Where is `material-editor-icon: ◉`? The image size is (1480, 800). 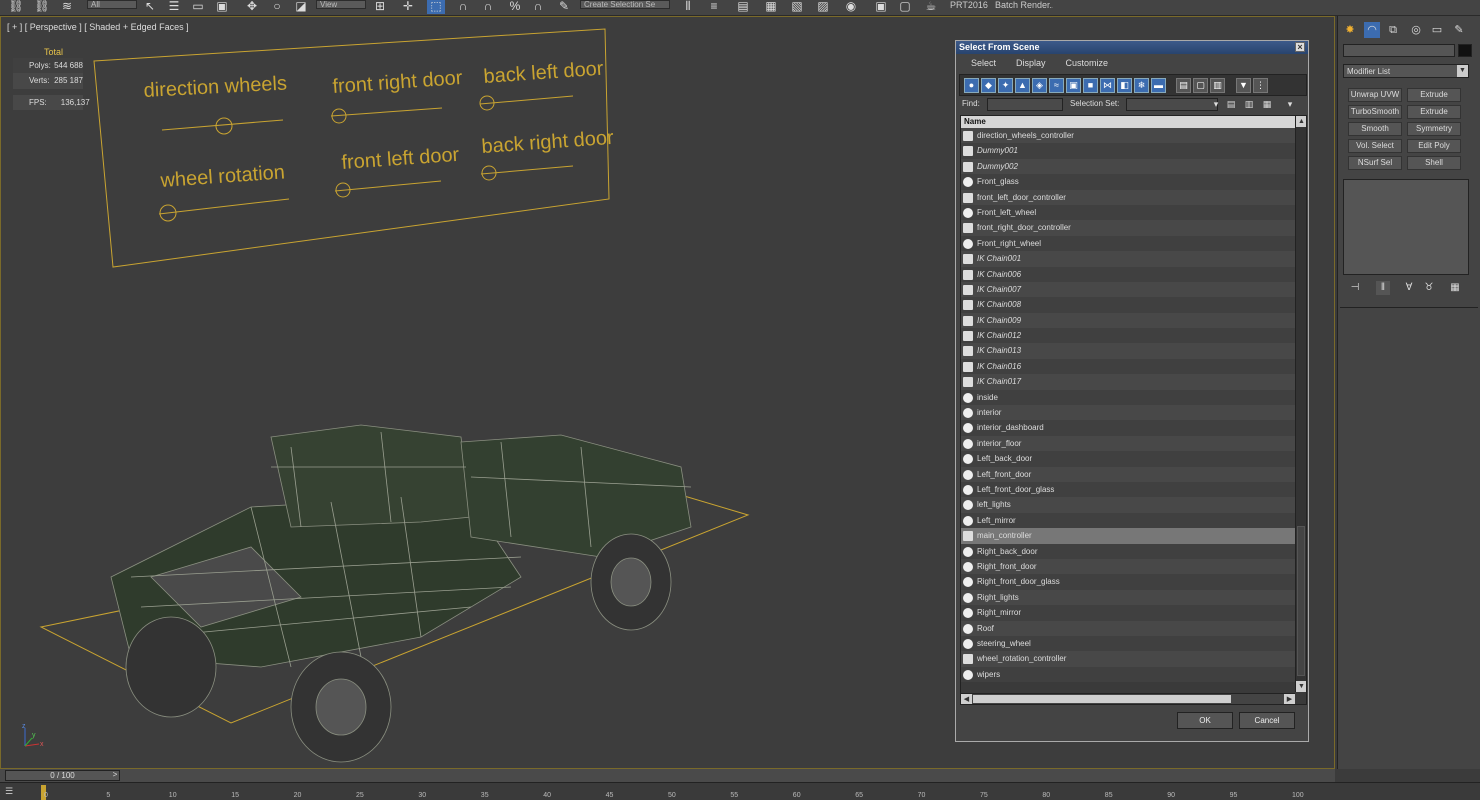 material-editor-icon: ◉ is located at coordinates (851, 7).